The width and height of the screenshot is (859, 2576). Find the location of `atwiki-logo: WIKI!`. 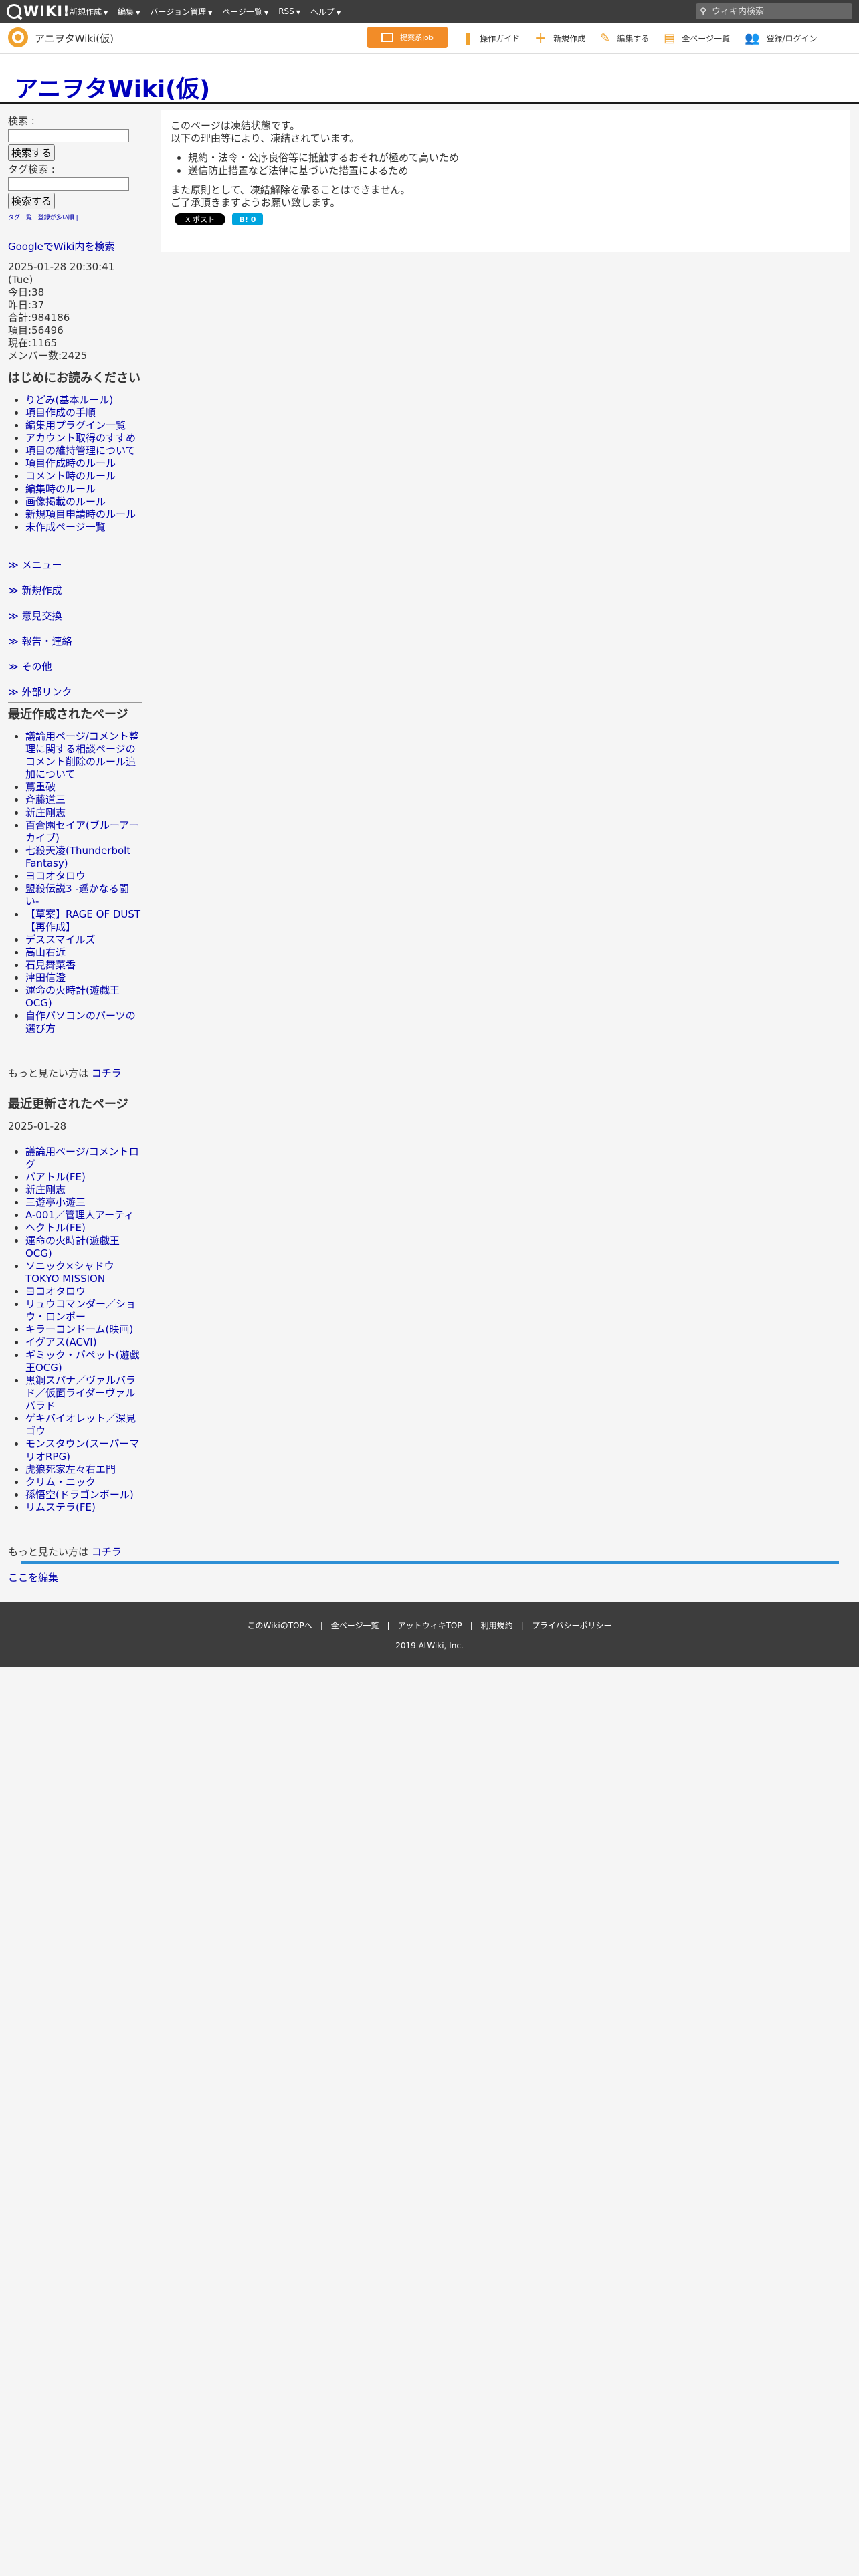

atwiki-logo: WIKI! is located at coordinates (38, 12).